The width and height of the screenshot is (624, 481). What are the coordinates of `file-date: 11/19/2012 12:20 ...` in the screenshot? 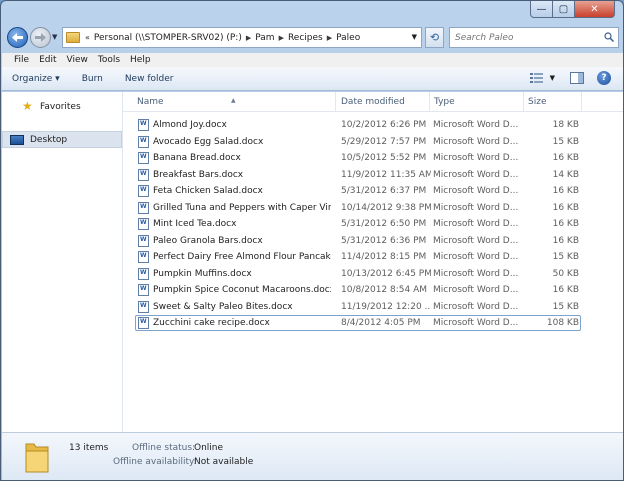 It's located at (386, 306).